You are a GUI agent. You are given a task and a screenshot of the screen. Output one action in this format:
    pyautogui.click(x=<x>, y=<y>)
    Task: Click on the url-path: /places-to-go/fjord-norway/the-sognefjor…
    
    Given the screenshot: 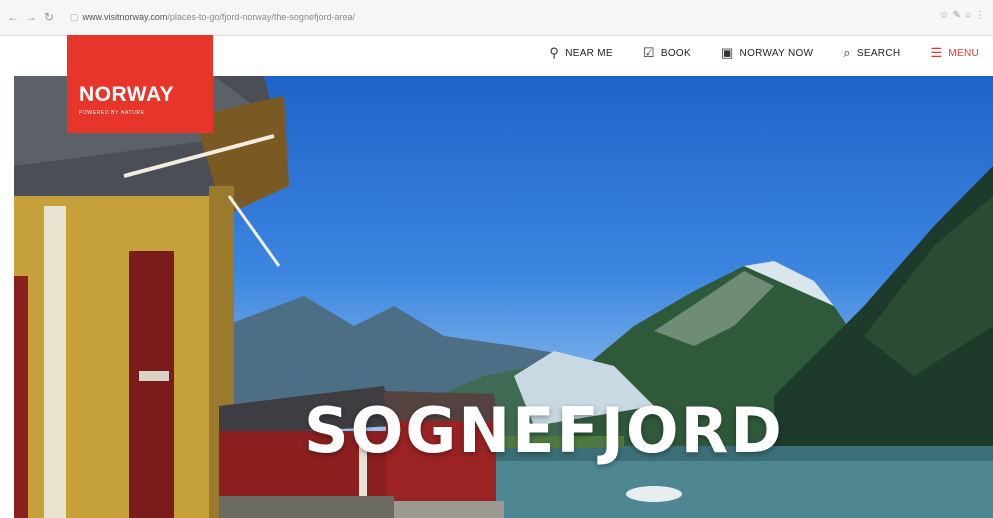 What is the action you would take?
    pyautogui.click(x=261, y=17)
    